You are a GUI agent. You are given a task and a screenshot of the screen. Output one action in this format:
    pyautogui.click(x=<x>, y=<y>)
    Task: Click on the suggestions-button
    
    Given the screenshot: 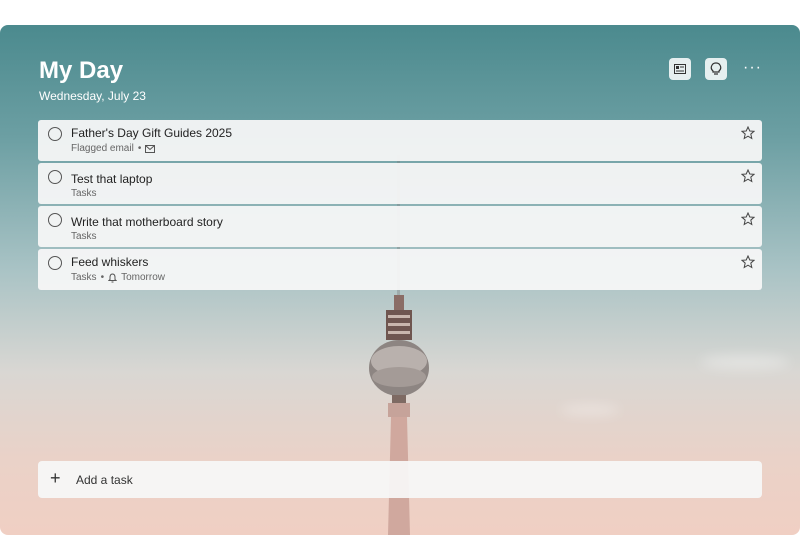 What is the action you would take?
    pyautogui.click(x=716, y=69)
    